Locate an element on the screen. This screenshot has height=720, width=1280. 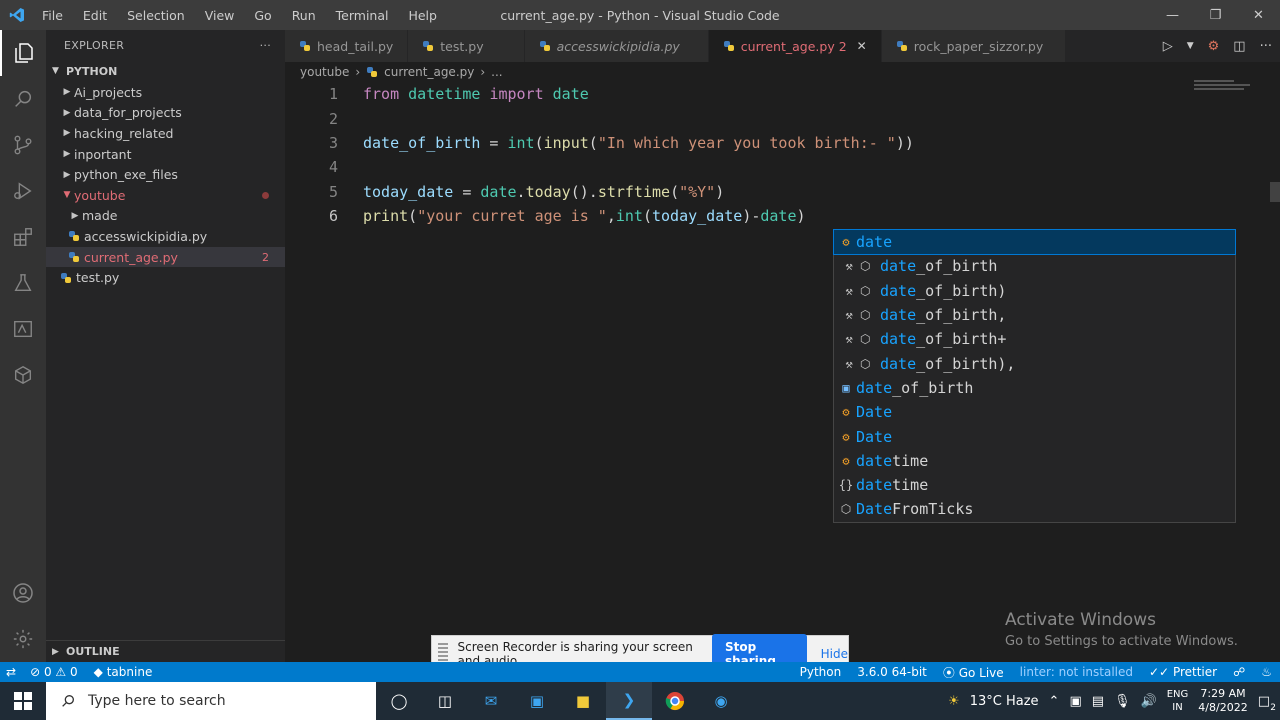
code-token: (). is located at coordinates (584, 191).